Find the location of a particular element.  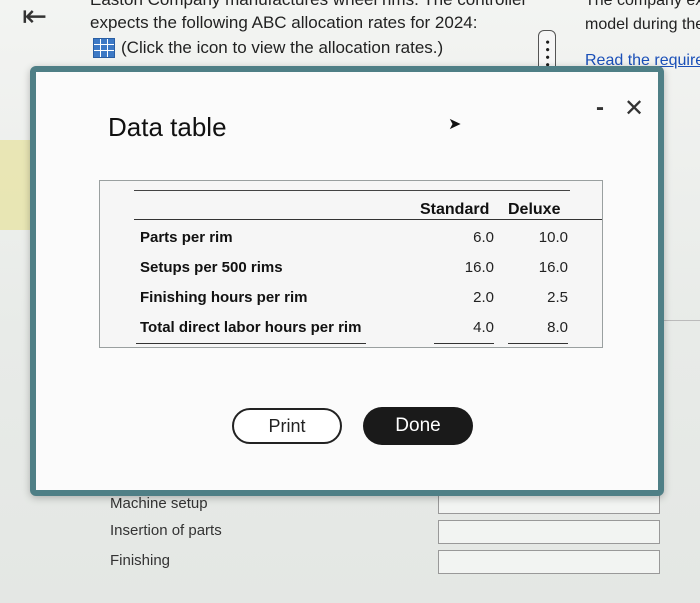

dialog-title: Data table is located at coordinates (167, 127).